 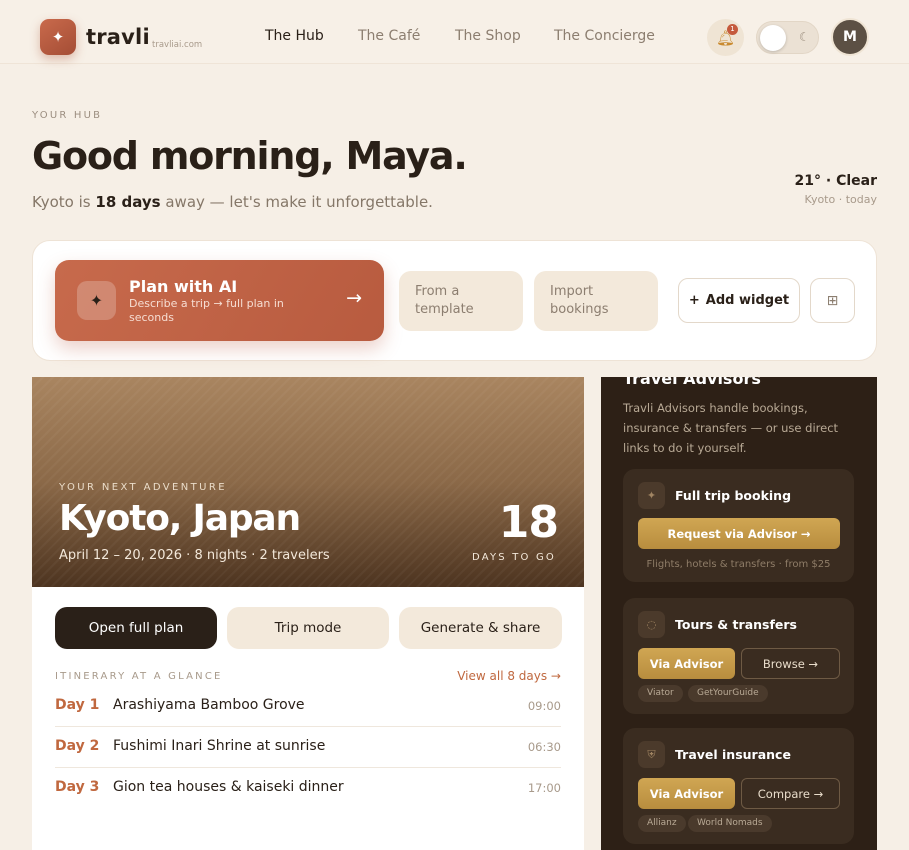 What do you see at coordinates (651, 624) in the screenshot?
I see `globe-icon: ◌` at bounding box center [651, 624].